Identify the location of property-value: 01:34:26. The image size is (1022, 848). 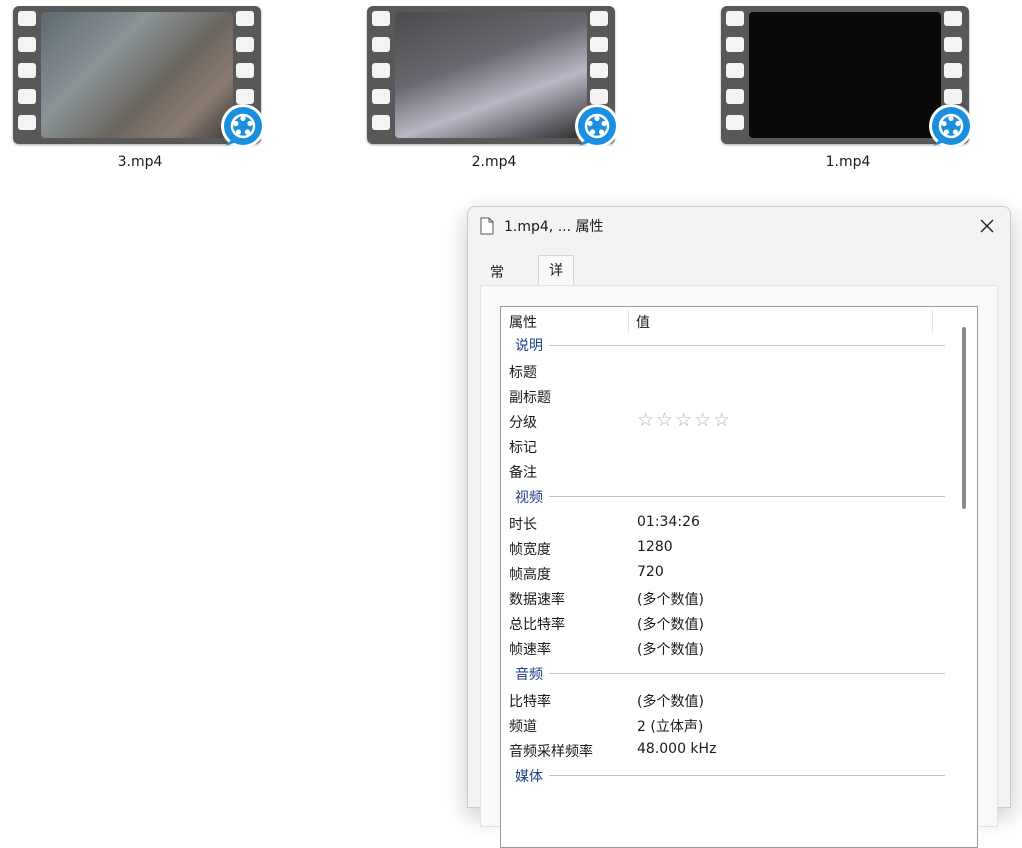
(668, 522).